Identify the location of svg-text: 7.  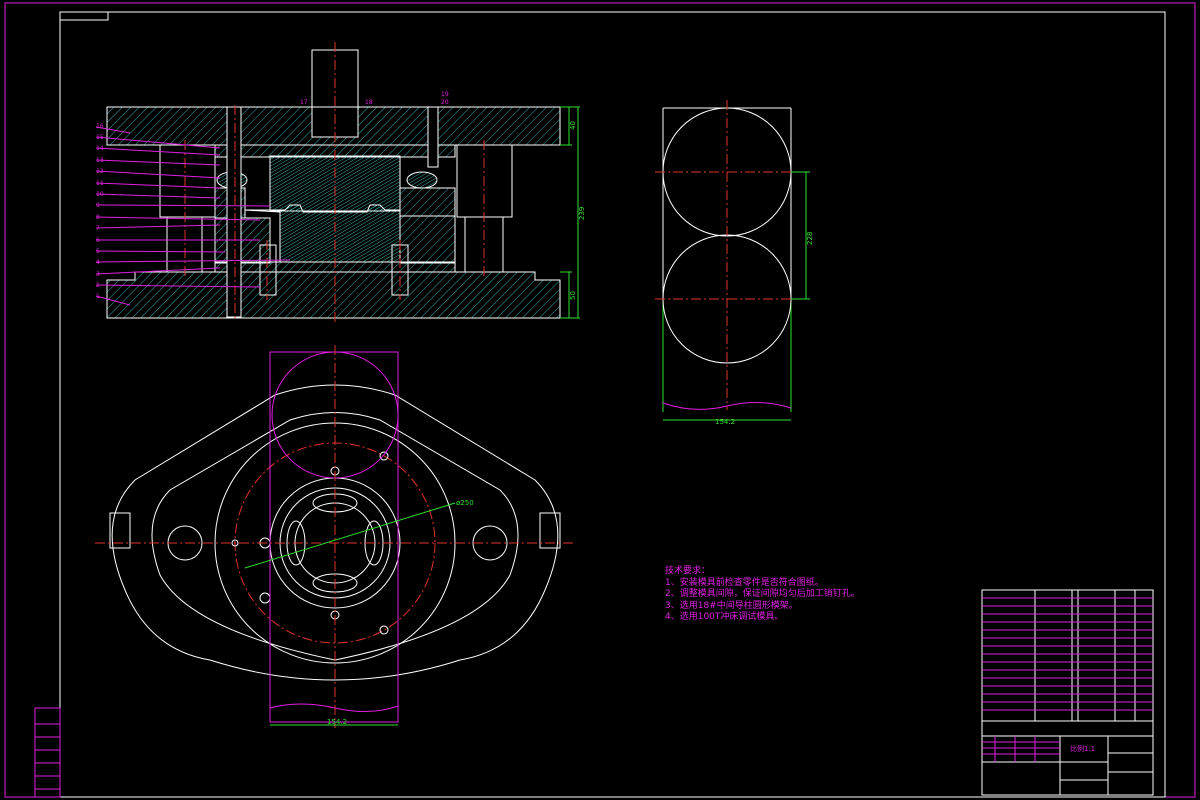
(98, 228).